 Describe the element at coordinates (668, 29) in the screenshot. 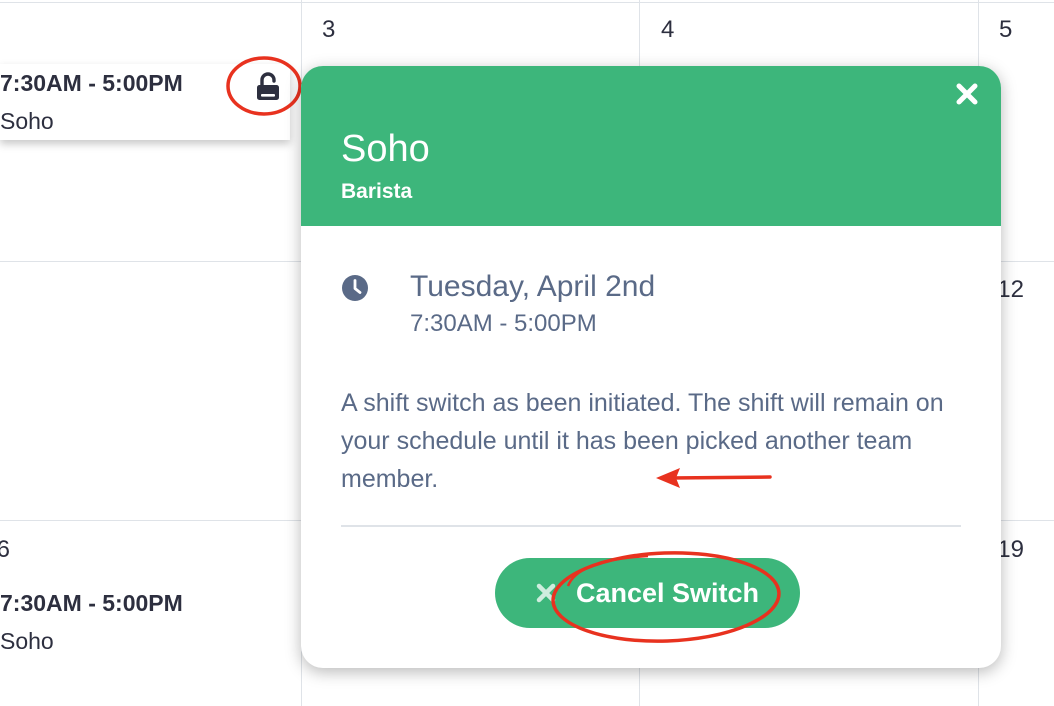

I see `day-number: 4` at that location.